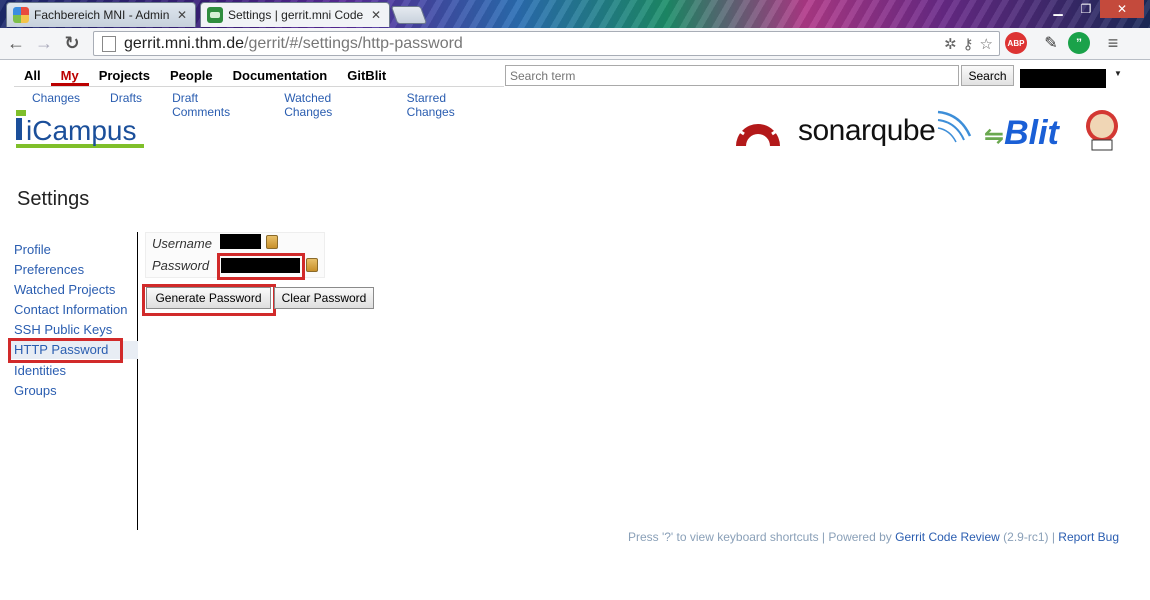 The height and width of the screenshot is (600, 1150). I want to click on git-icon: ⇋, so click(994, 136).